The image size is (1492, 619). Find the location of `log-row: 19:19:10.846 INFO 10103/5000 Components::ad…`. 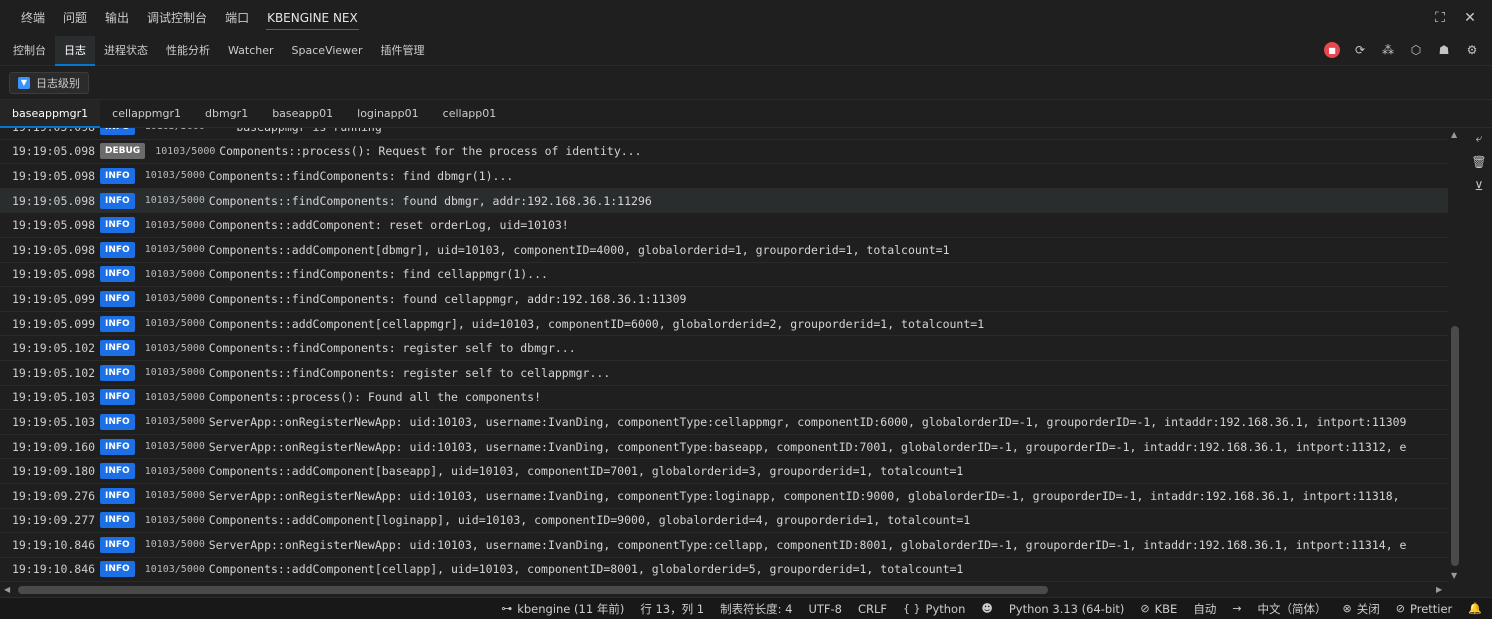

log-row: 19:19:10.846 INFO 10103/5000 Components::ad… is located at coordinates (724, 570).